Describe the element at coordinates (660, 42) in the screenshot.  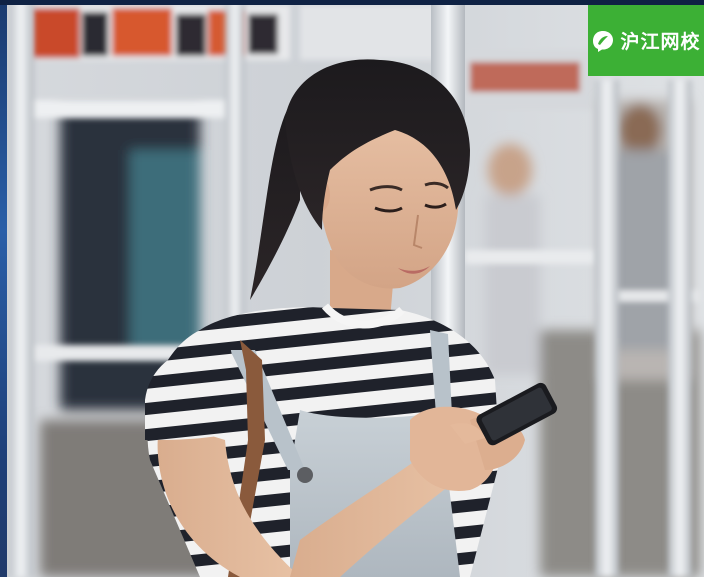
I see `logo-text: 沪江网校` at that location.